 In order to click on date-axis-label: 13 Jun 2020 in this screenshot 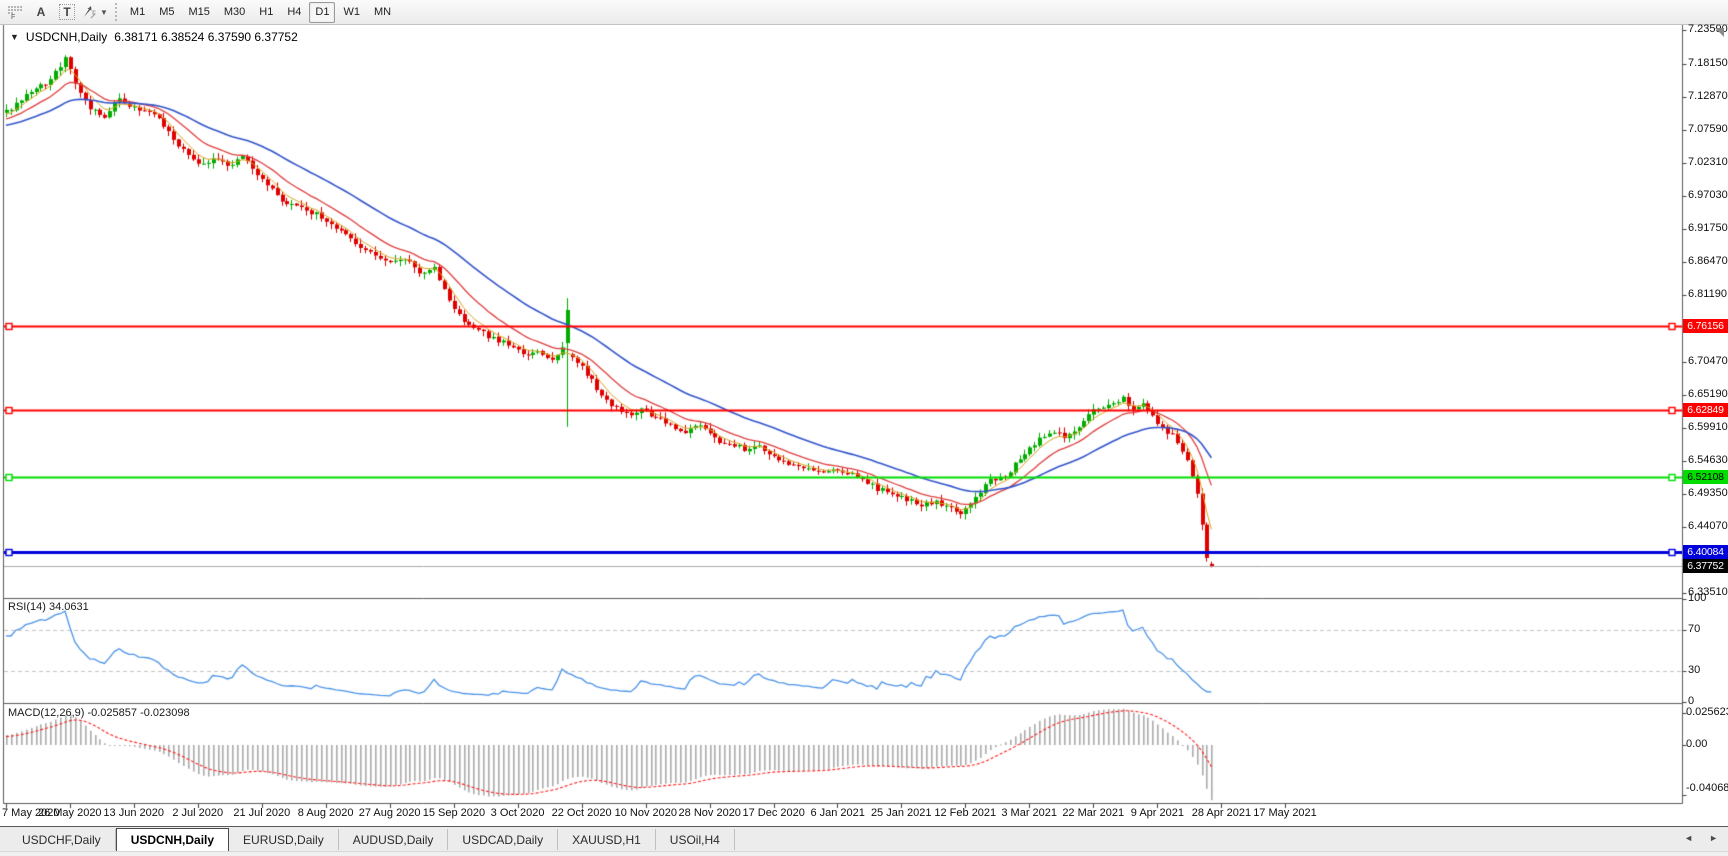, I will do `click(133, 813)`.